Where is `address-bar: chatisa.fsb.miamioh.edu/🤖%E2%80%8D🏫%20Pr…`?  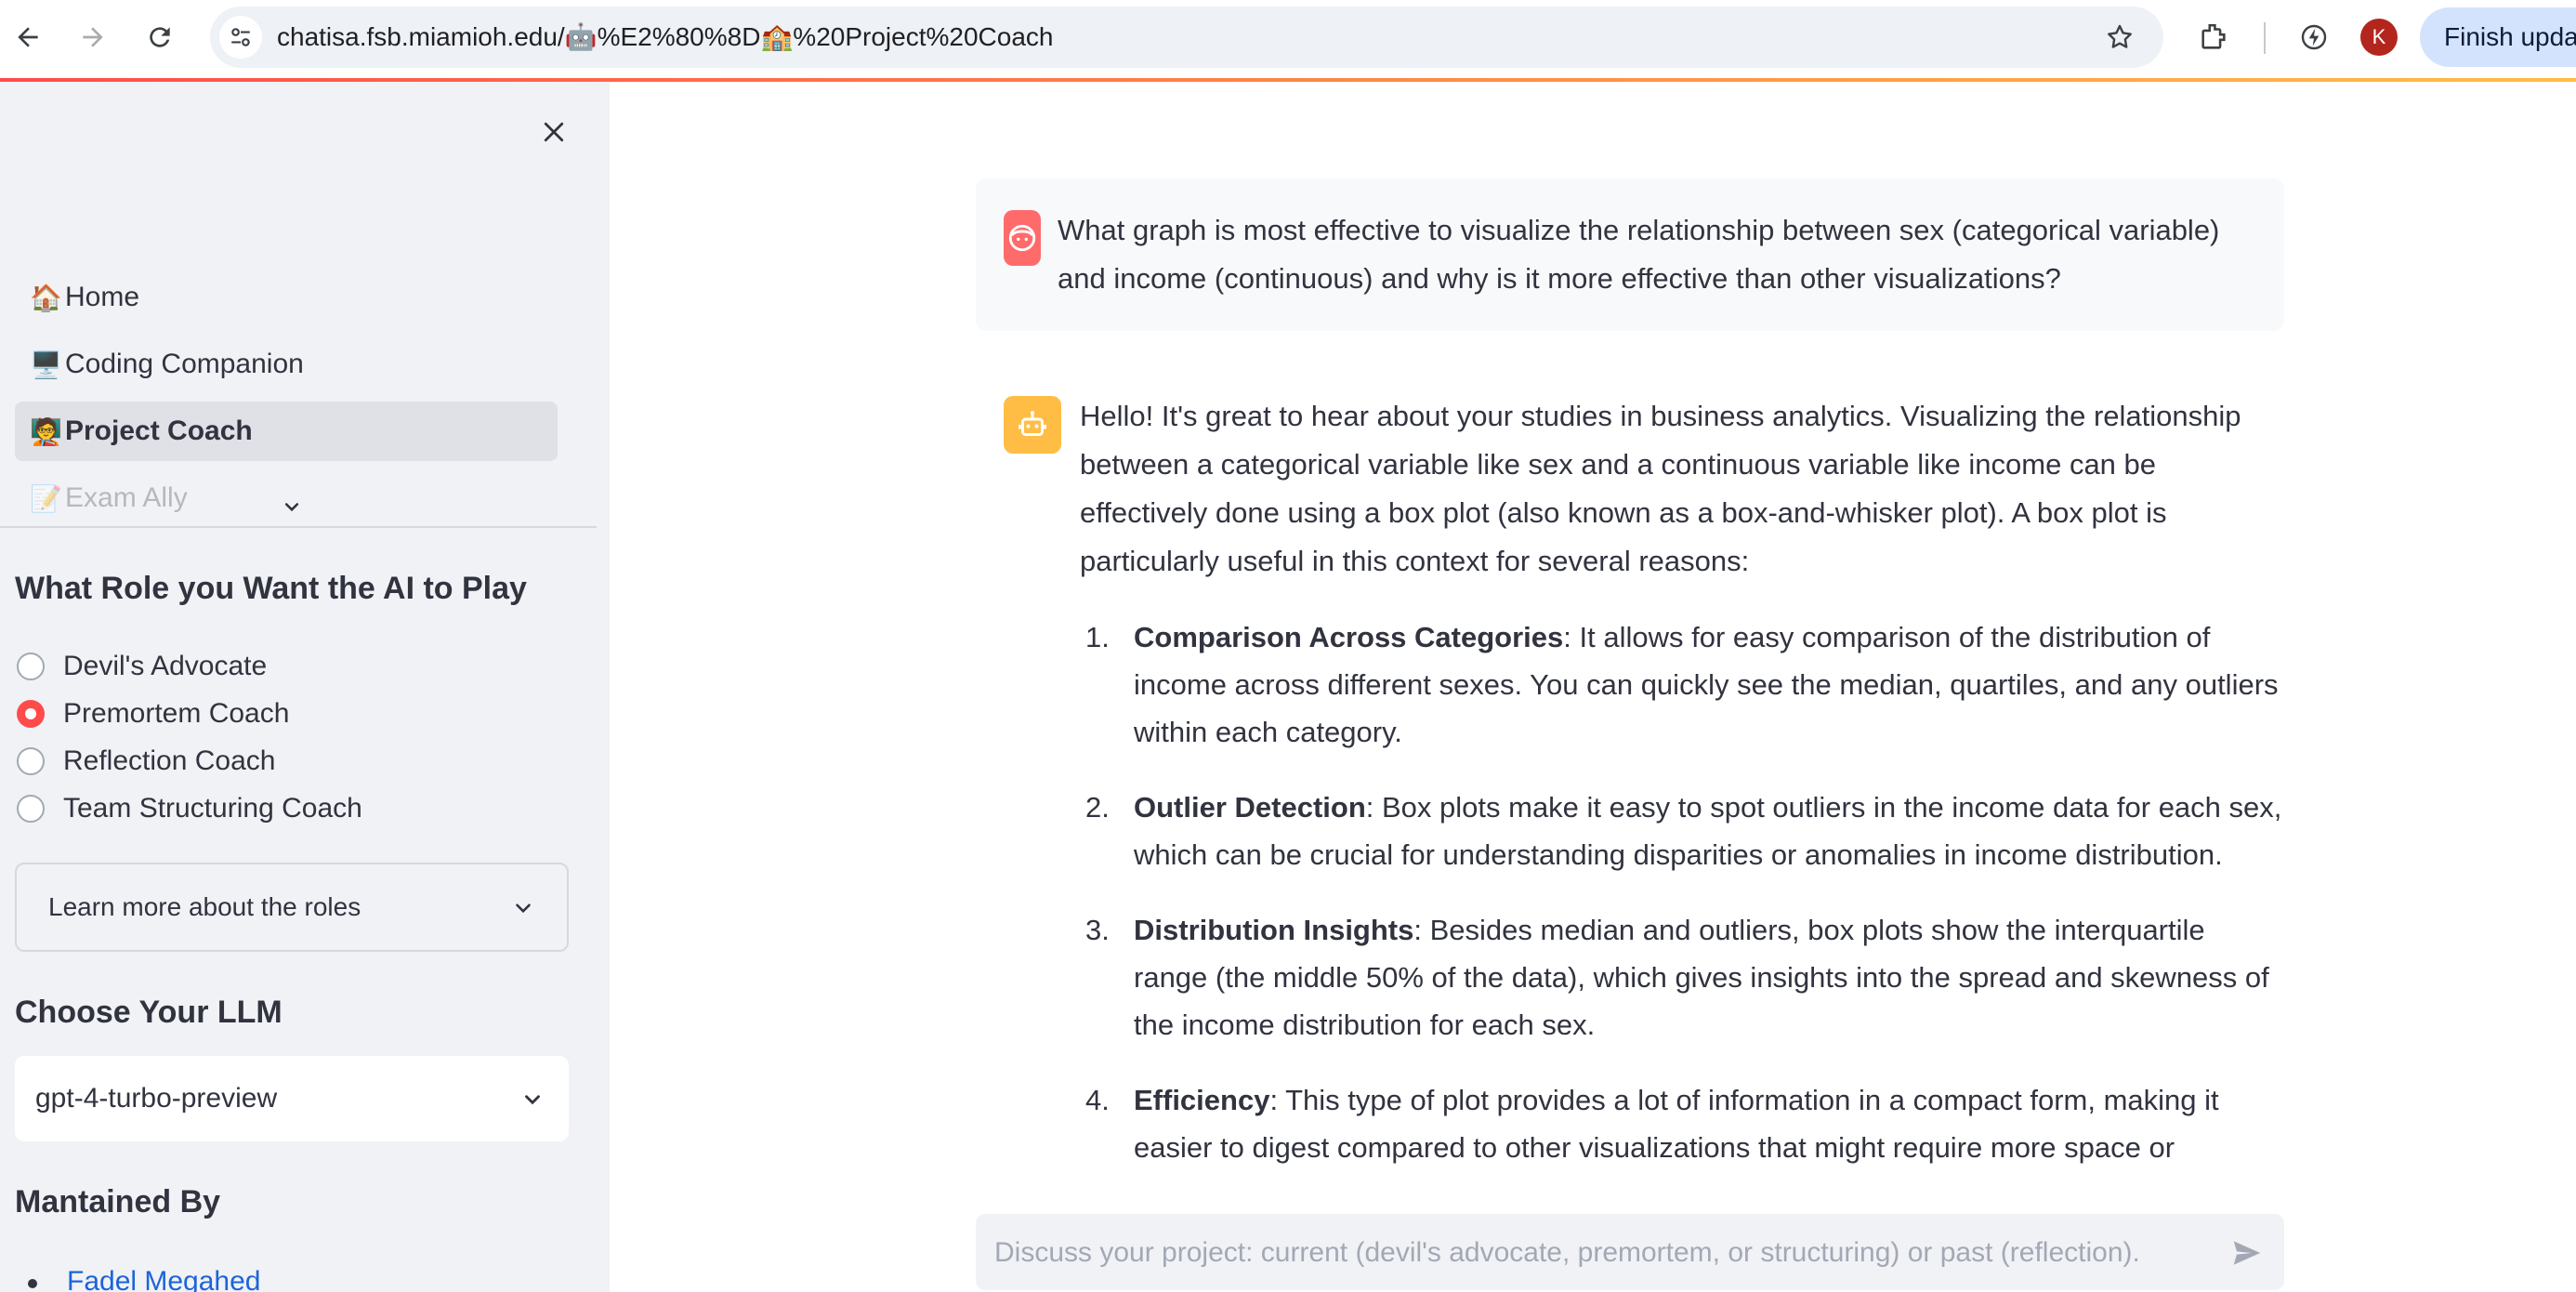
address-bar: chatisa.fsb.miamioh.edu/🤖%E2%80%8D🏫%20Pr… is located at coordinates (1186, 37).